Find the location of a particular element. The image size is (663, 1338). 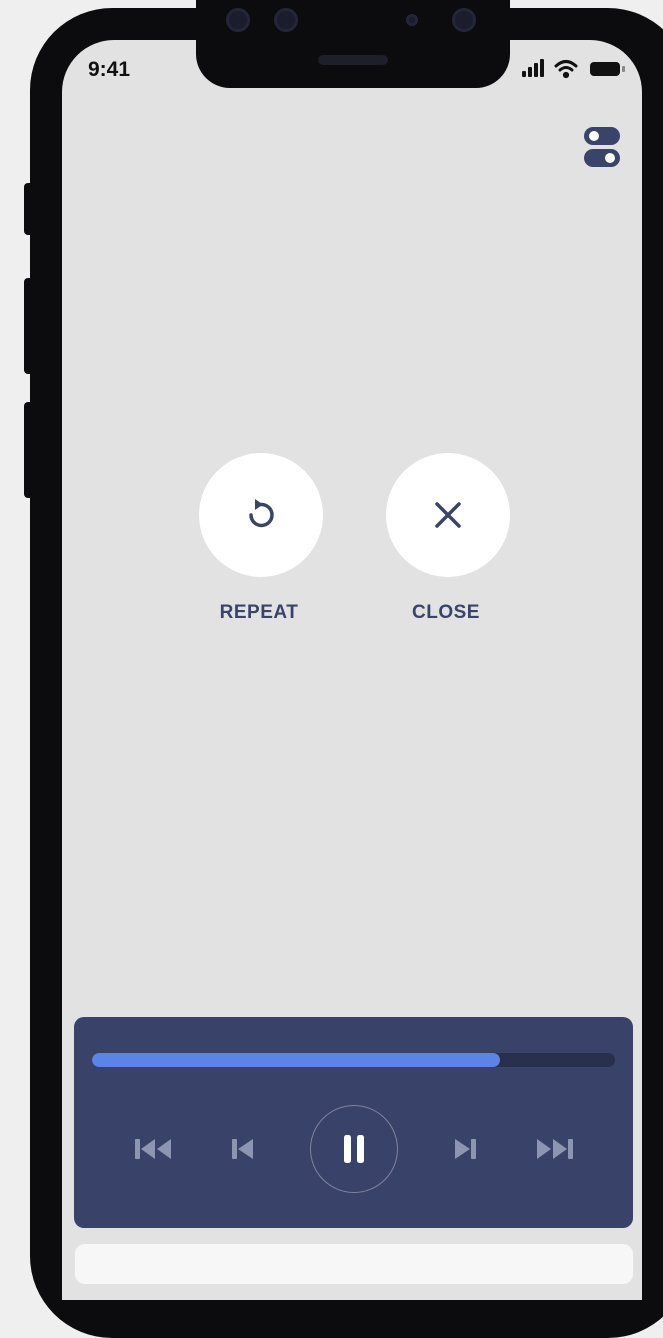

fast-rewind-button is located at coordinates (154, 1149).